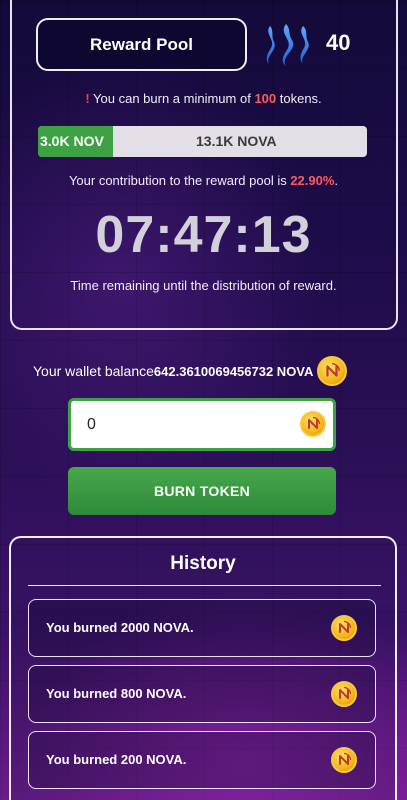 Image resolution: width=407 pixels, height=800 pixels. Describe the element at coordinates (203, 98) in the screenshot. I see `minimum-burn-notice: ! You can burn a minimum of 100 tokens.` at that location.